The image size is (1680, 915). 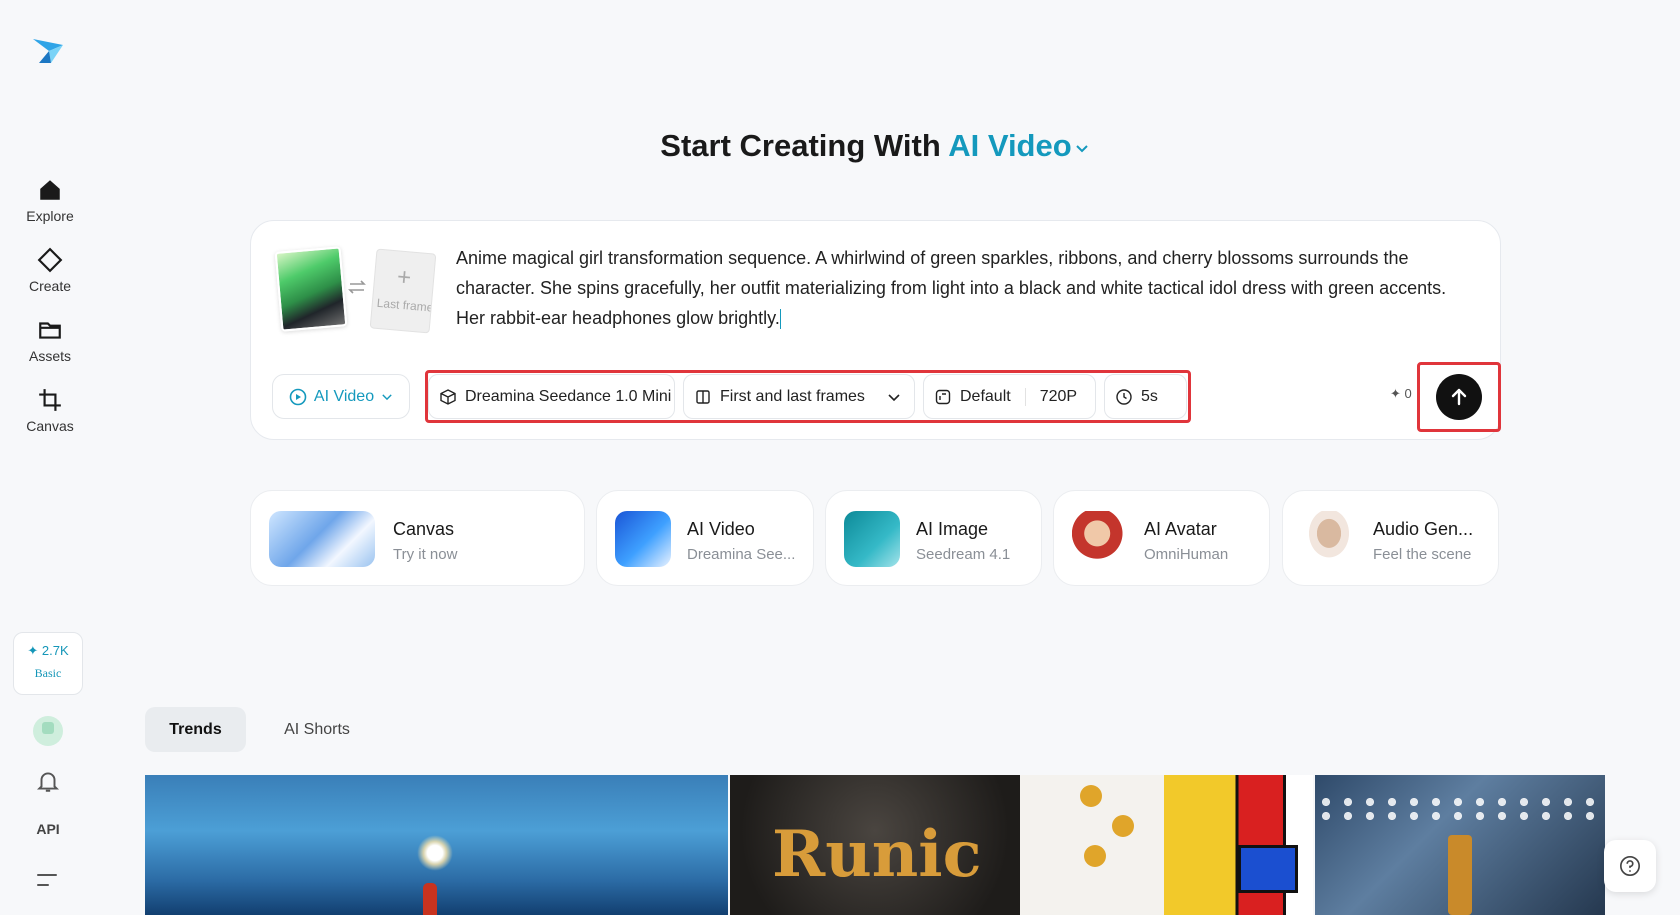 I want to click on light-burst, so click(x=435, y=853).